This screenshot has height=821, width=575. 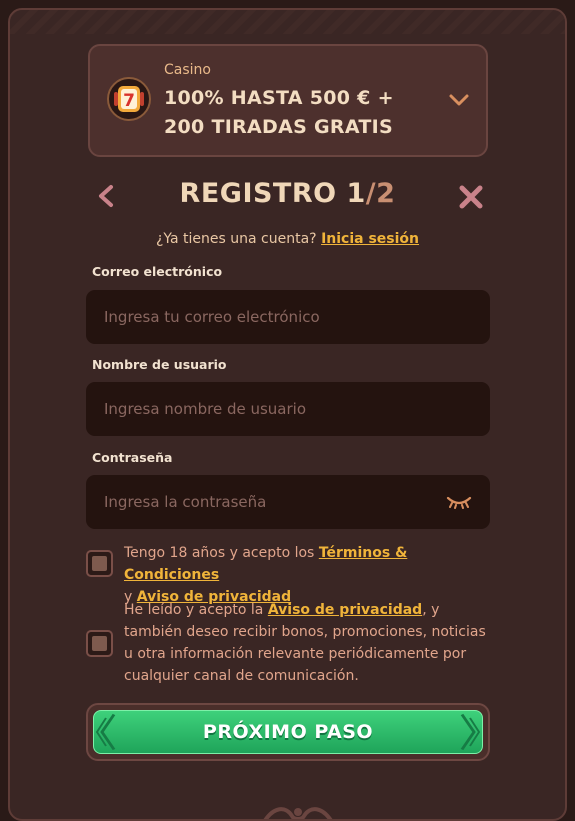 What do you see at coordinates (370, 239) in the screenshot?
I see `login-link: Inicia sesión` at bounding box center [370, 239].